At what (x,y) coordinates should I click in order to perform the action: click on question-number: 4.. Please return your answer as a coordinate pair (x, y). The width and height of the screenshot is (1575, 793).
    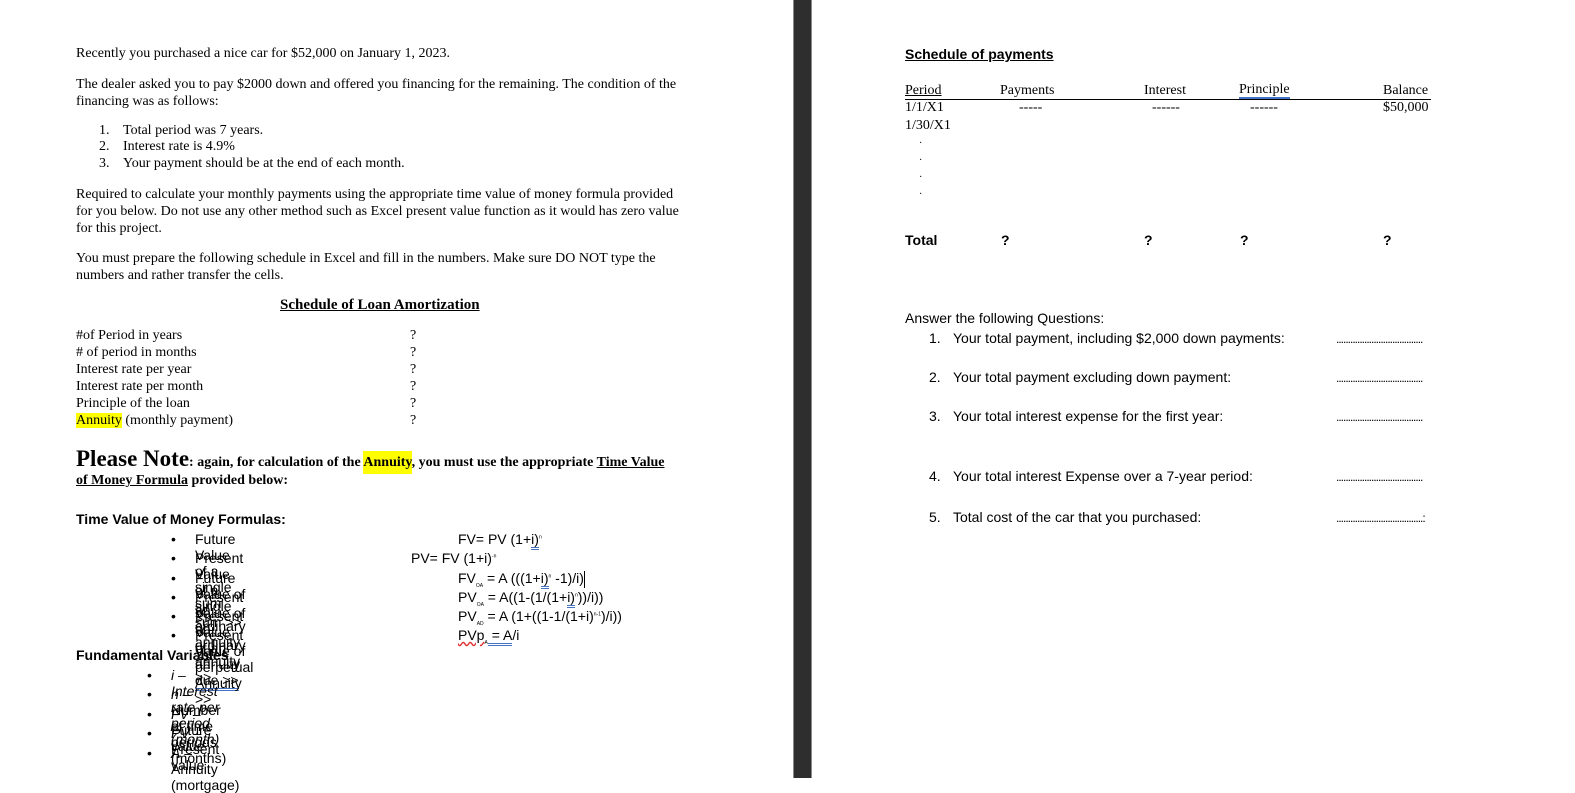
    Looking at the image, I should click on (935, 476).